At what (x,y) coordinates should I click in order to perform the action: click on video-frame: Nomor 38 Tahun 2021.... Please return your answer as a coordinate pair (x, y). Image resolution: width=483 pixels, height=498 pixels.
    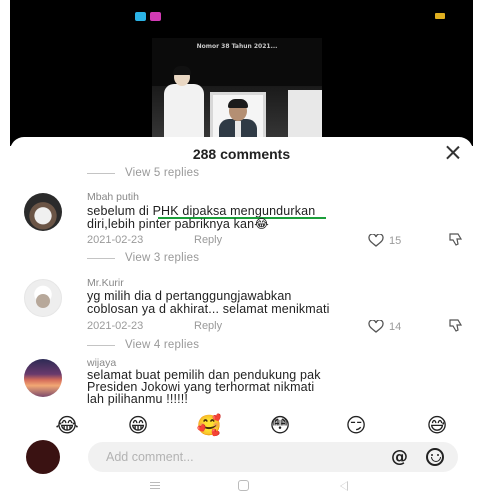
    Looking at the image, I should click on (237, 92).